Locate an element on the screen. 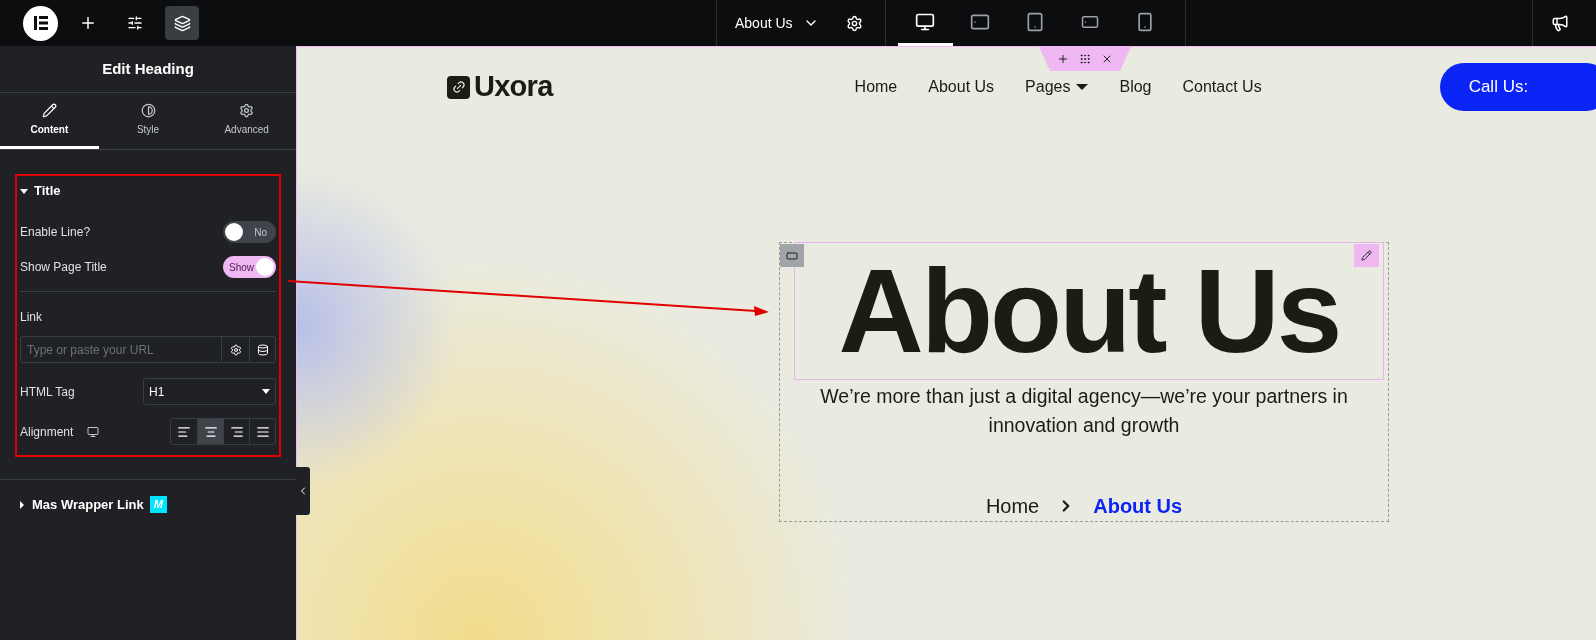  toggle-switch: Show is located at coordinates (249, 267).